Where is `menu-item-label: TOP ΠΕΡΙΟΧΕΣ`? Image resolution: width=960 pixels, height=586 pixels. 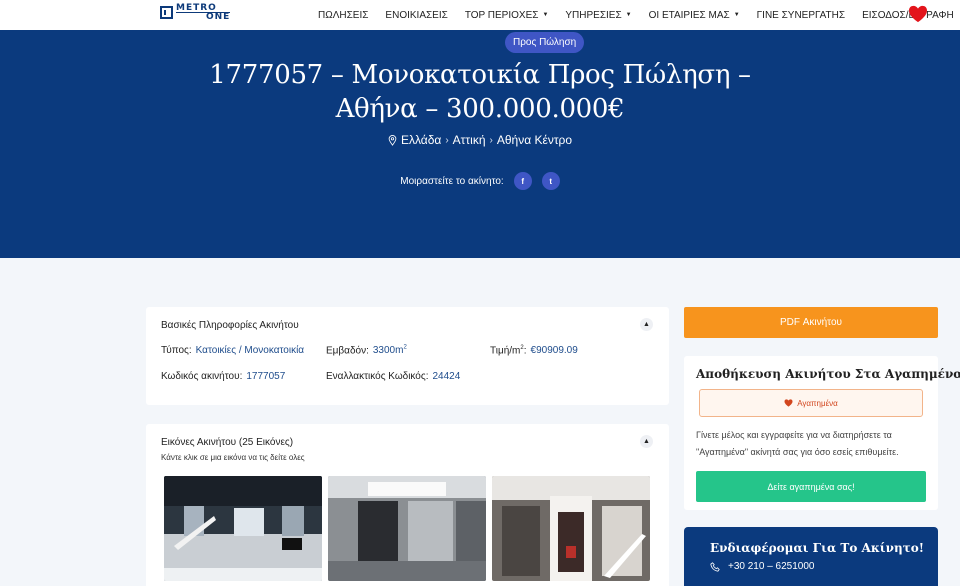 menu-item-label: TOP ΠΕΡΙΟΧΕΣ is located at coordinates (501, 15).